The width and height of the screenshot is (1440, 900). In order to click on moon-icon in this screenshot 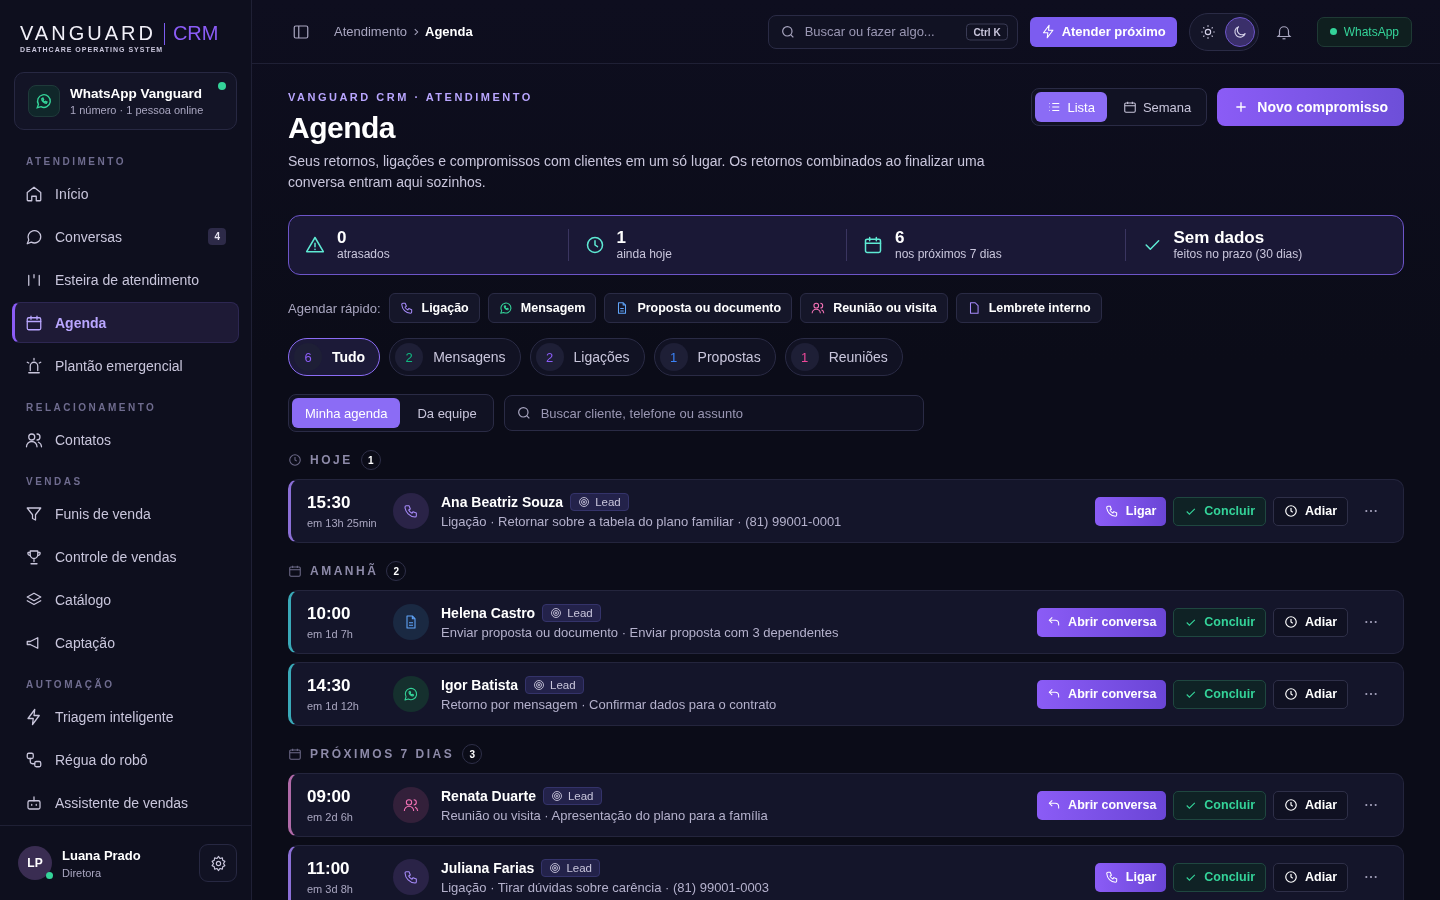, I will do `click(1239, 31)`.